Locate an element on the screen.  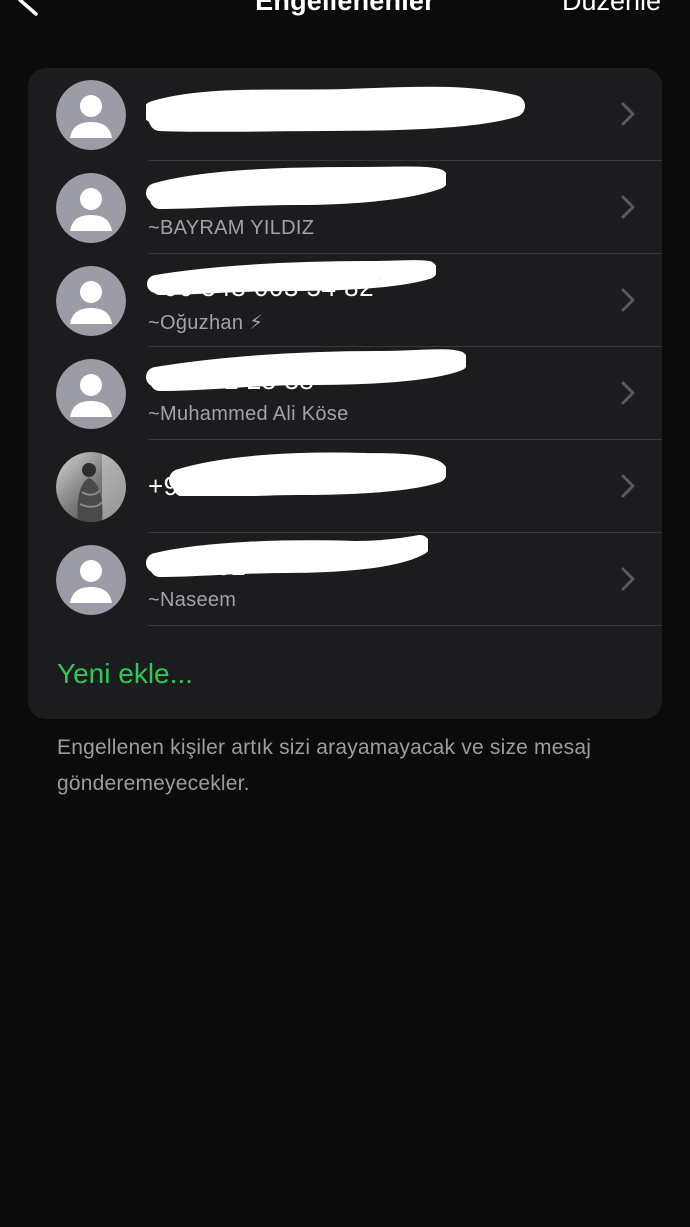
contact-phone-number: +90 543 003 54 82 is located at coordinates (261, 287).